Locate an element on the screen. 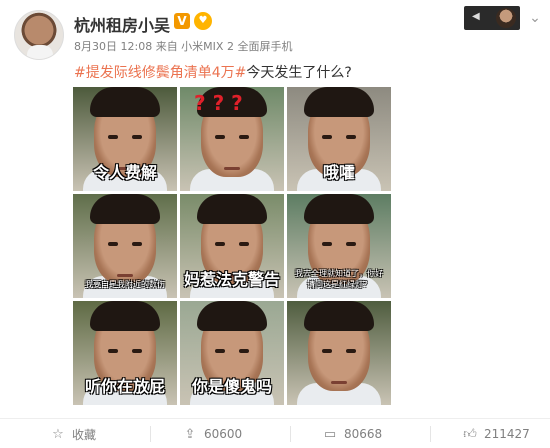 This screenshot has height=448, width=550. comment-button: ▭ 80668 is located at coordinates (352, 433).